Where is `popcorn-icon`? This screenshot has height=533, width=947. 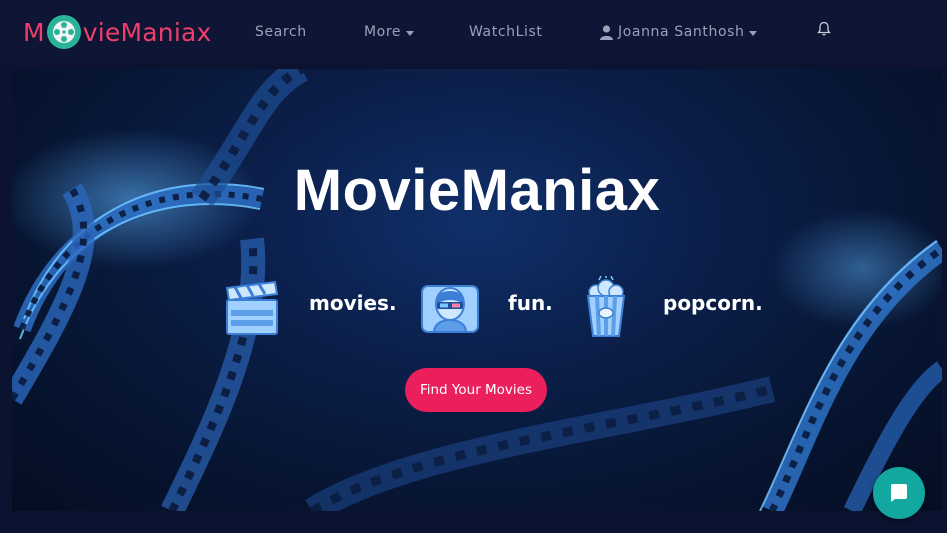 popcorn-icon is located at coordinates (606, 306).